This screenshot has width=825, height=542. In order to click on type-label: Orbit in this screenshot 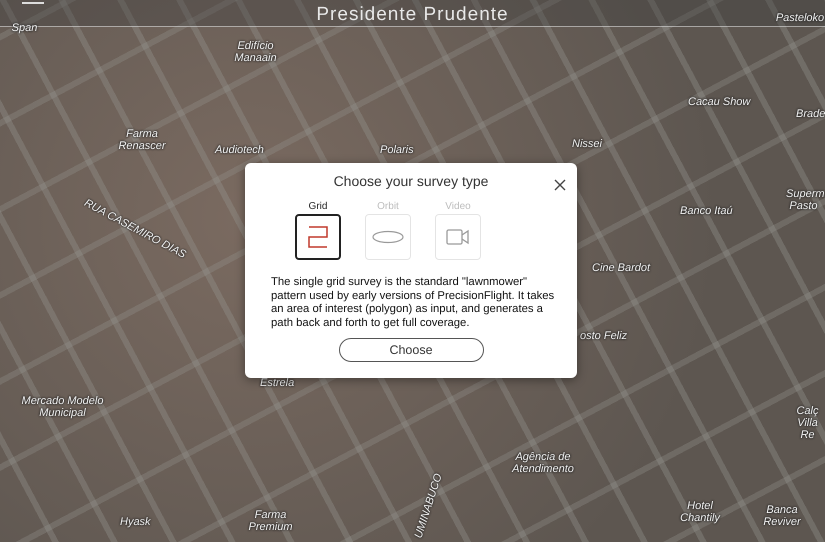, I will do `click(388, 207)`.